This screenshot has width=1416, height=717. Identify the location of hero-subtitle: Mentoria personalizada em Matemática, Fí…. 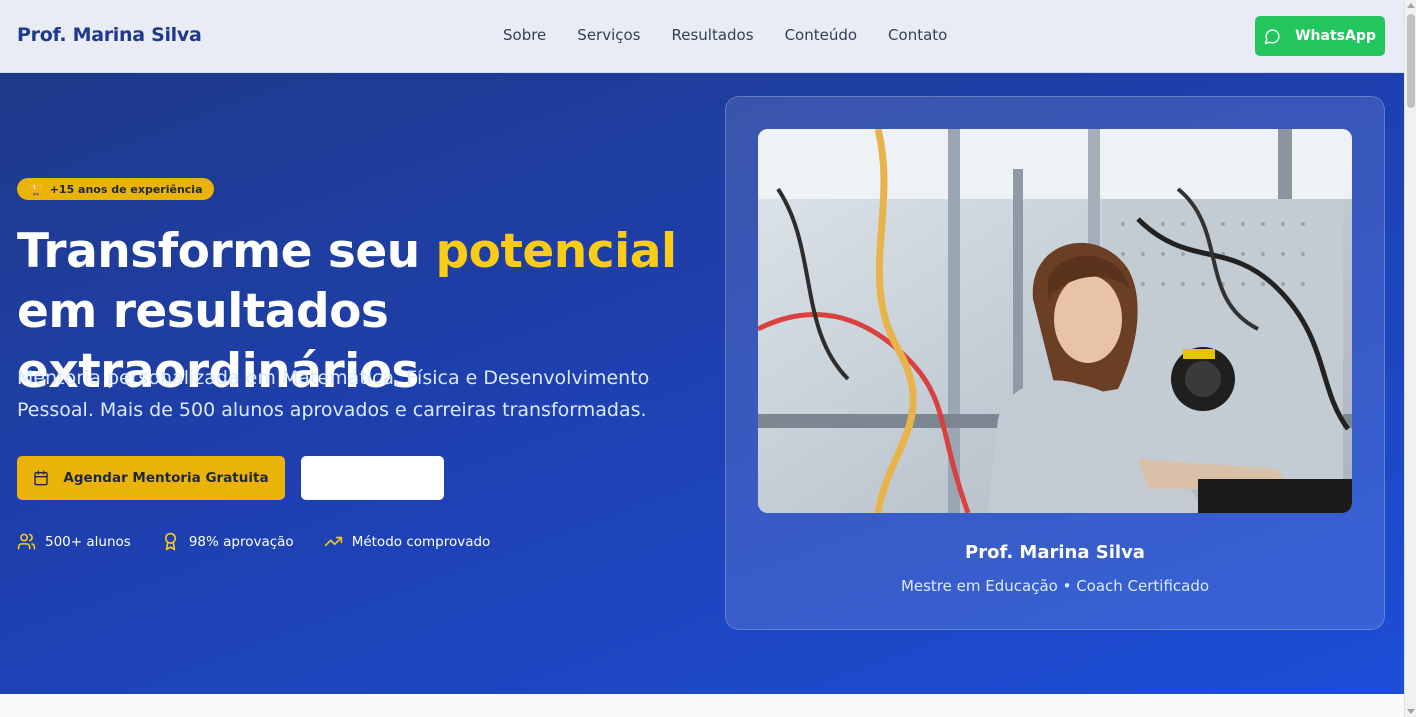
(333, 394).